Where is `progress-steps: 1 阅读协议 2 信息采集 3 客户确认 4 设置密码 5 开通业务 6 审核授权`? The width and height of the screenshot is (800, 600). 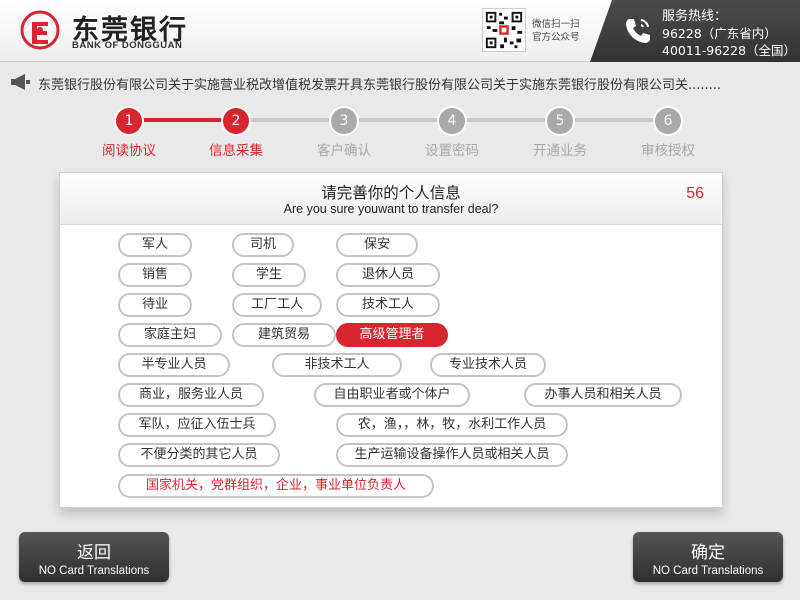
progress-steps: 1 阅读协议 2 信息采集 3 客户确认 4 设置密码 5 开通业务 6 审核授权 is located at coordinates (400, 134).